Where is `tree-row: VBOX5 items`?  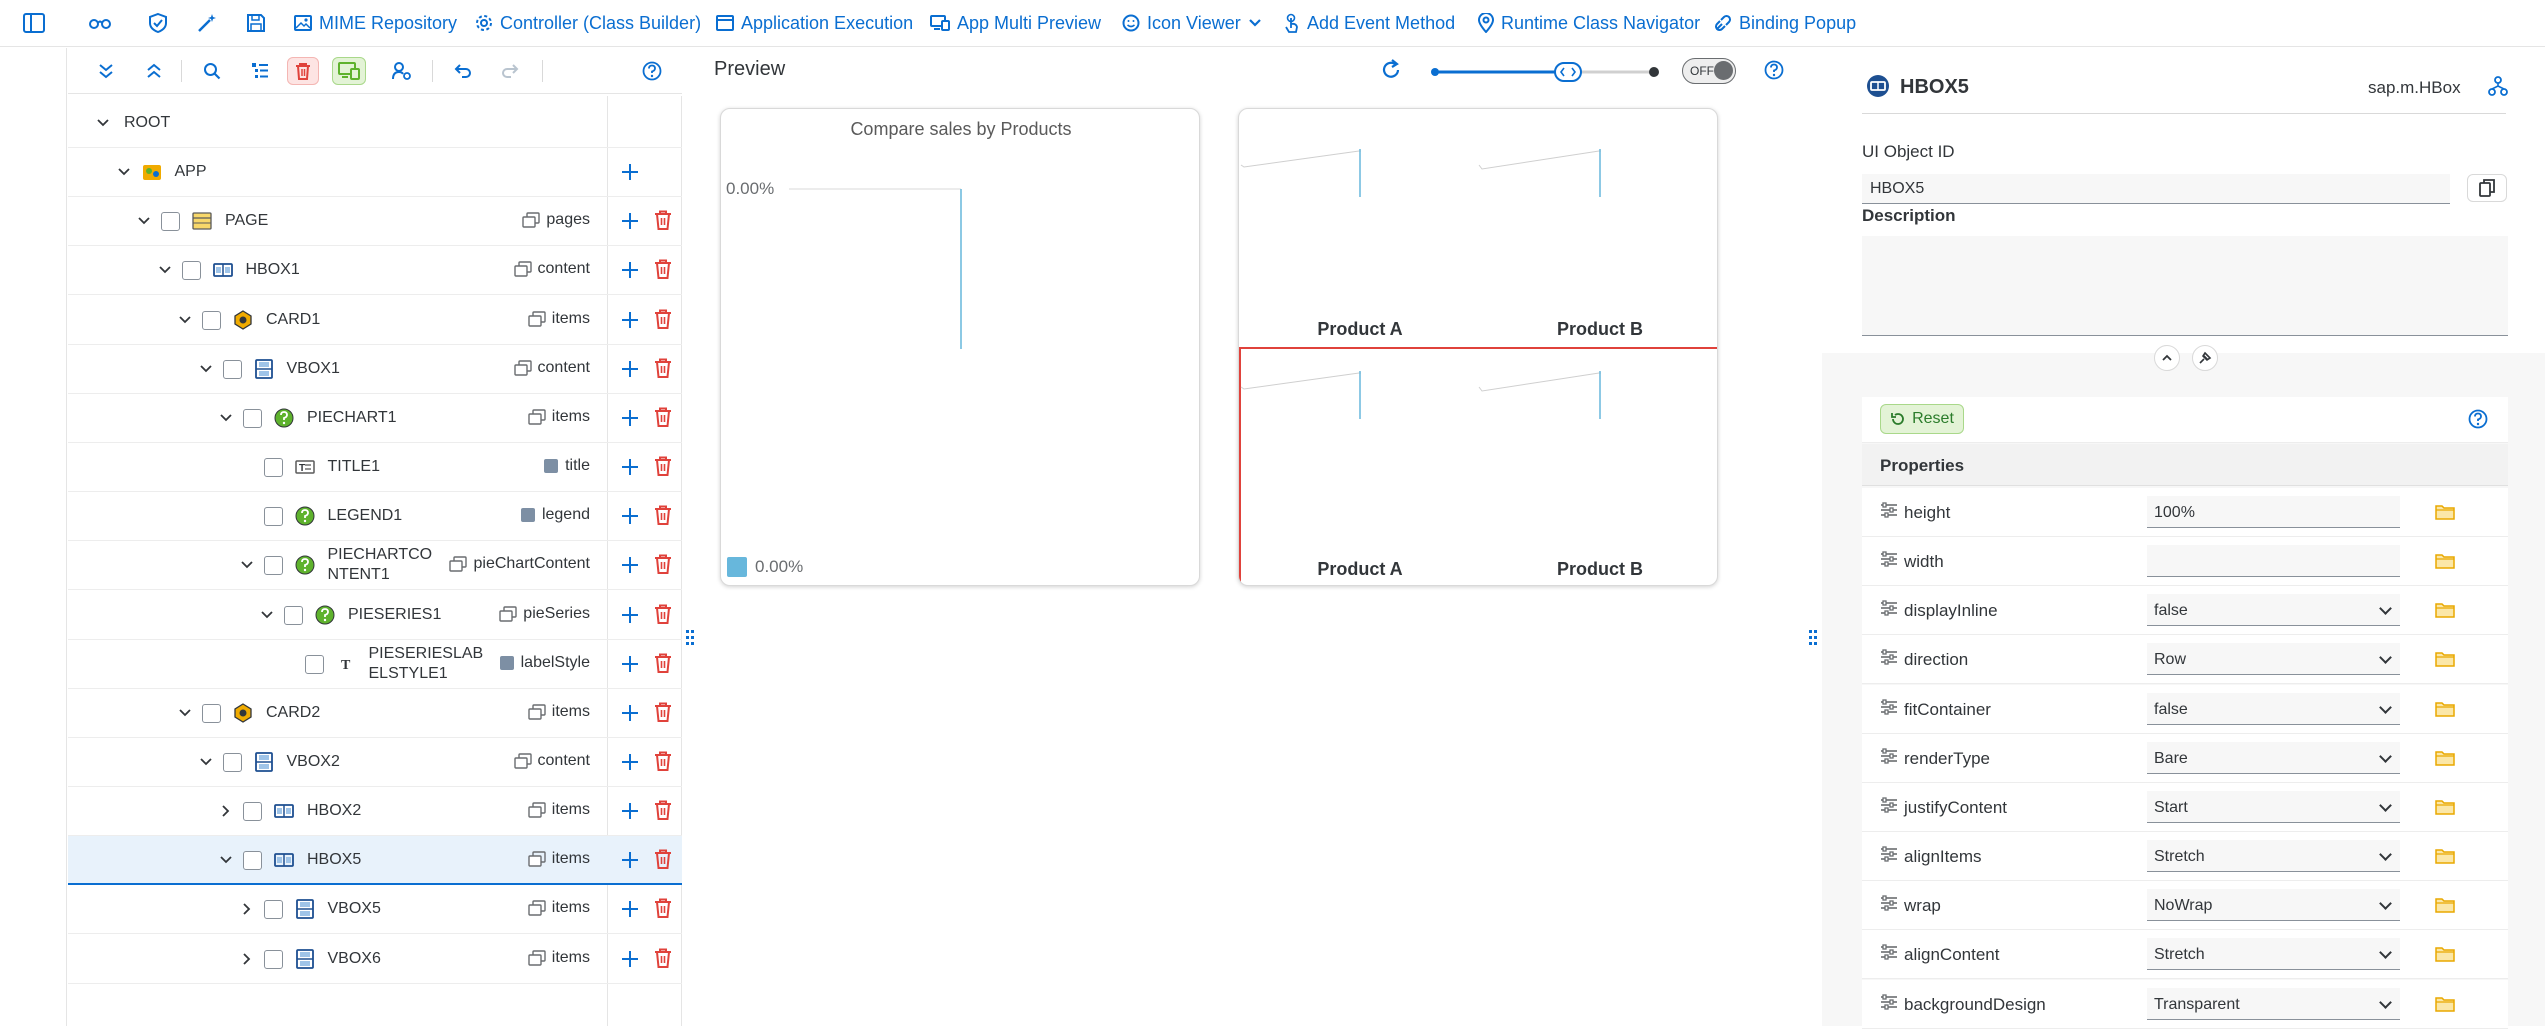
tree-row: VBOX5 items is located at coordinates (375, 910).